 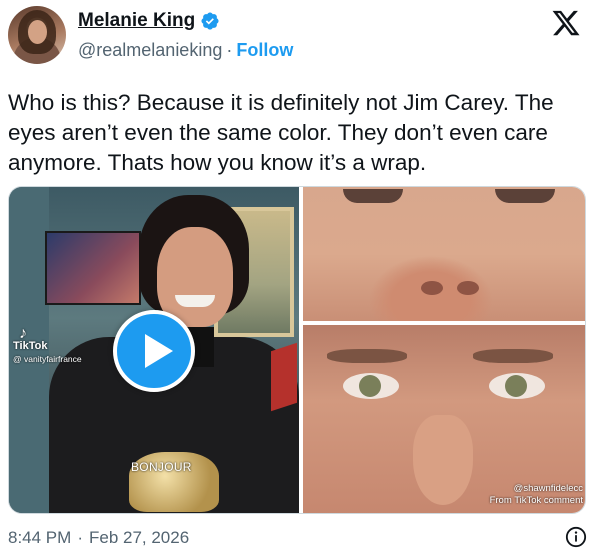 I want to click on tweet-timestamp: 8:44 PM · Feb 27, 2026, so click(x=98, y=538).